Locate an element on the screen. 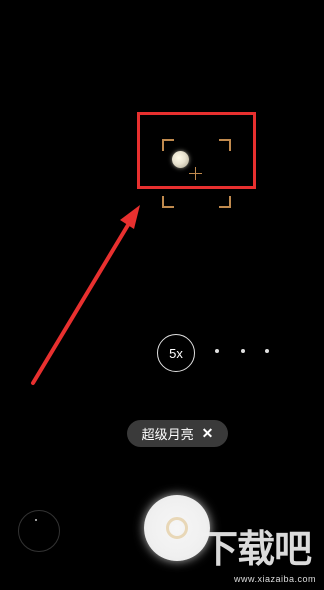  mode-chip-label: 超级月亮 is located at coordinates (167, 434).